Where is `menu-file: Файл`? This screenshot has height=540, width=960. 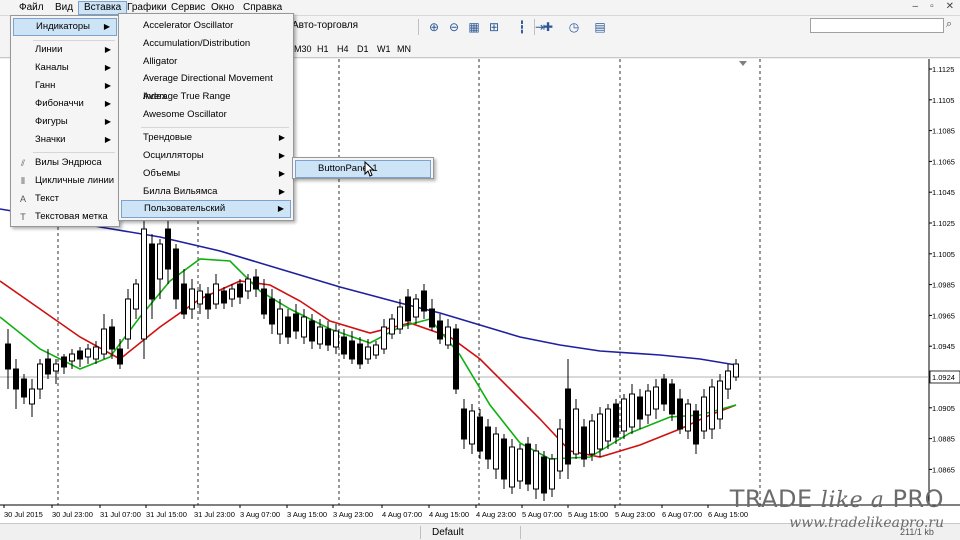
menu-file: Файл is located at coordinates (31, 8).